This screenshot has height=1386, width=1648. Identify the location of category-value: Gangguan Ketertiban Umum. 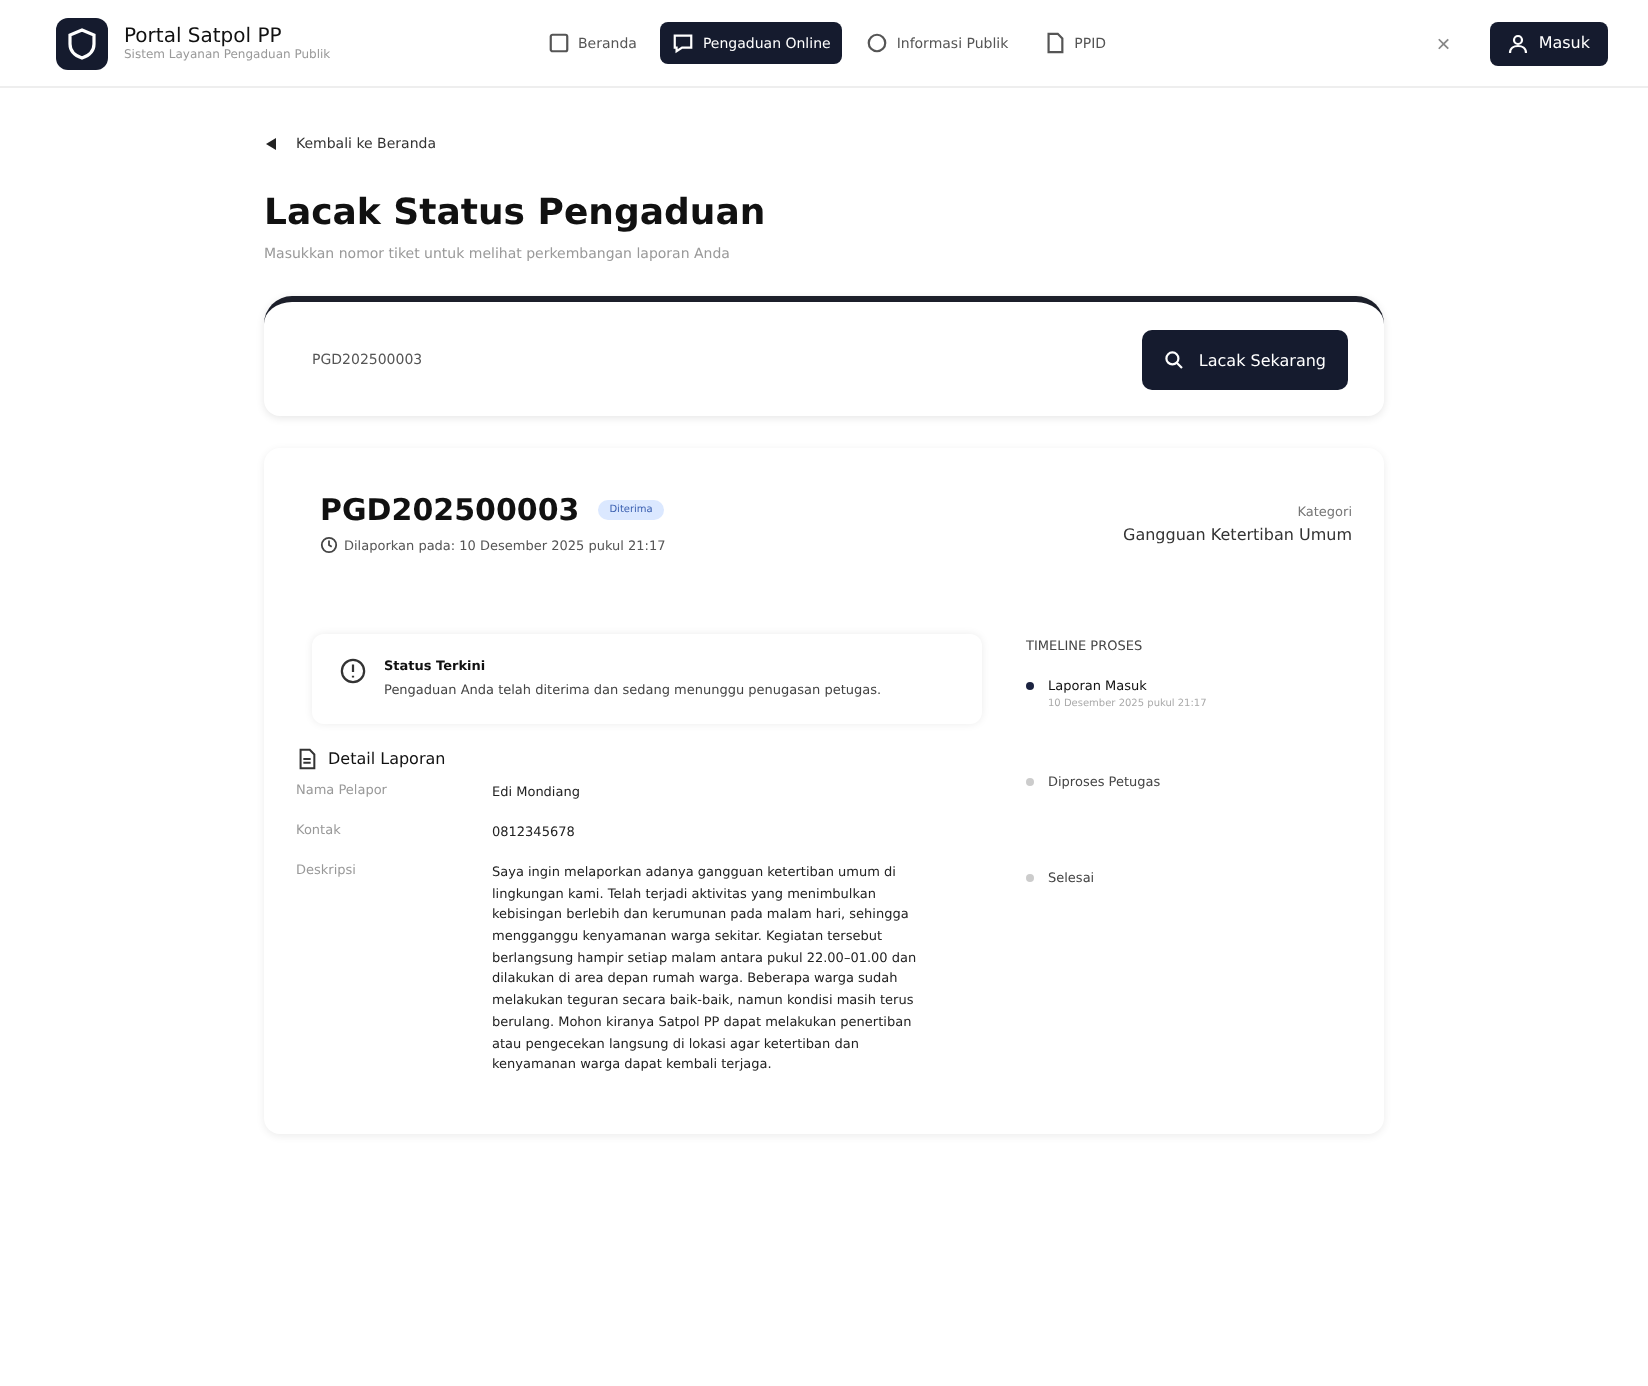
(1237, 535).